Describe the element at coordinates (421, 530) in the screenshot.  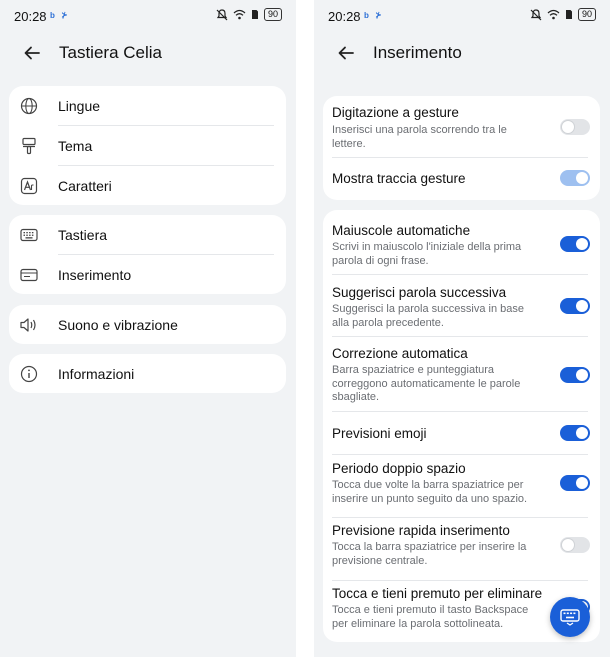
I see `setting-title: Previsione rapida inserimento` at that location.